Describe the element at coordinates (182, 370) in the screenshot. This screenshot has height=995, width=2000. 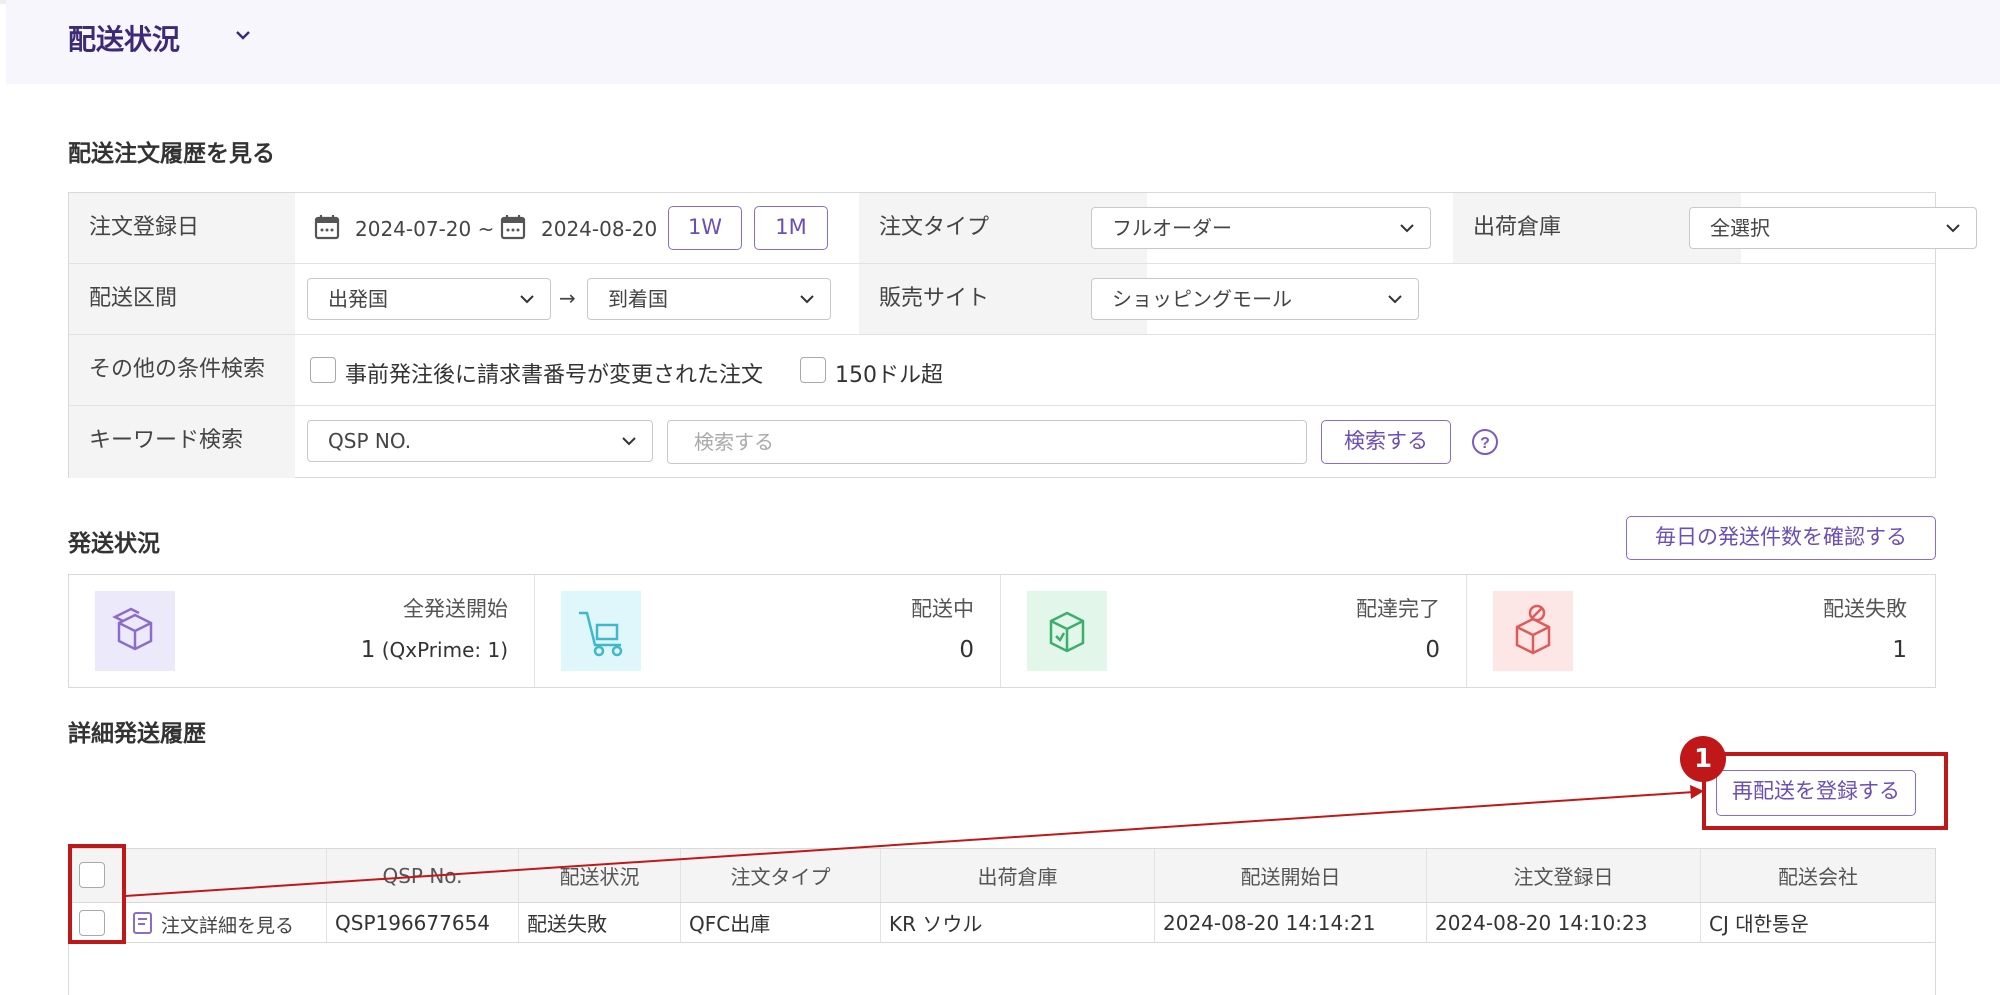
I see `other-conditions-label: その他の条件検索` at that location.